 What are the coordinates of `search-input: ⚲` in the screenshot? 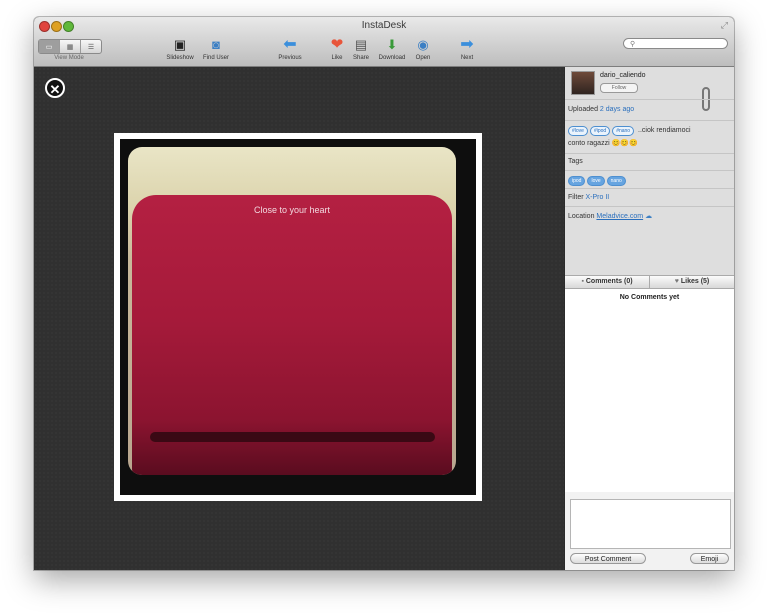 It's located at (675, 43).